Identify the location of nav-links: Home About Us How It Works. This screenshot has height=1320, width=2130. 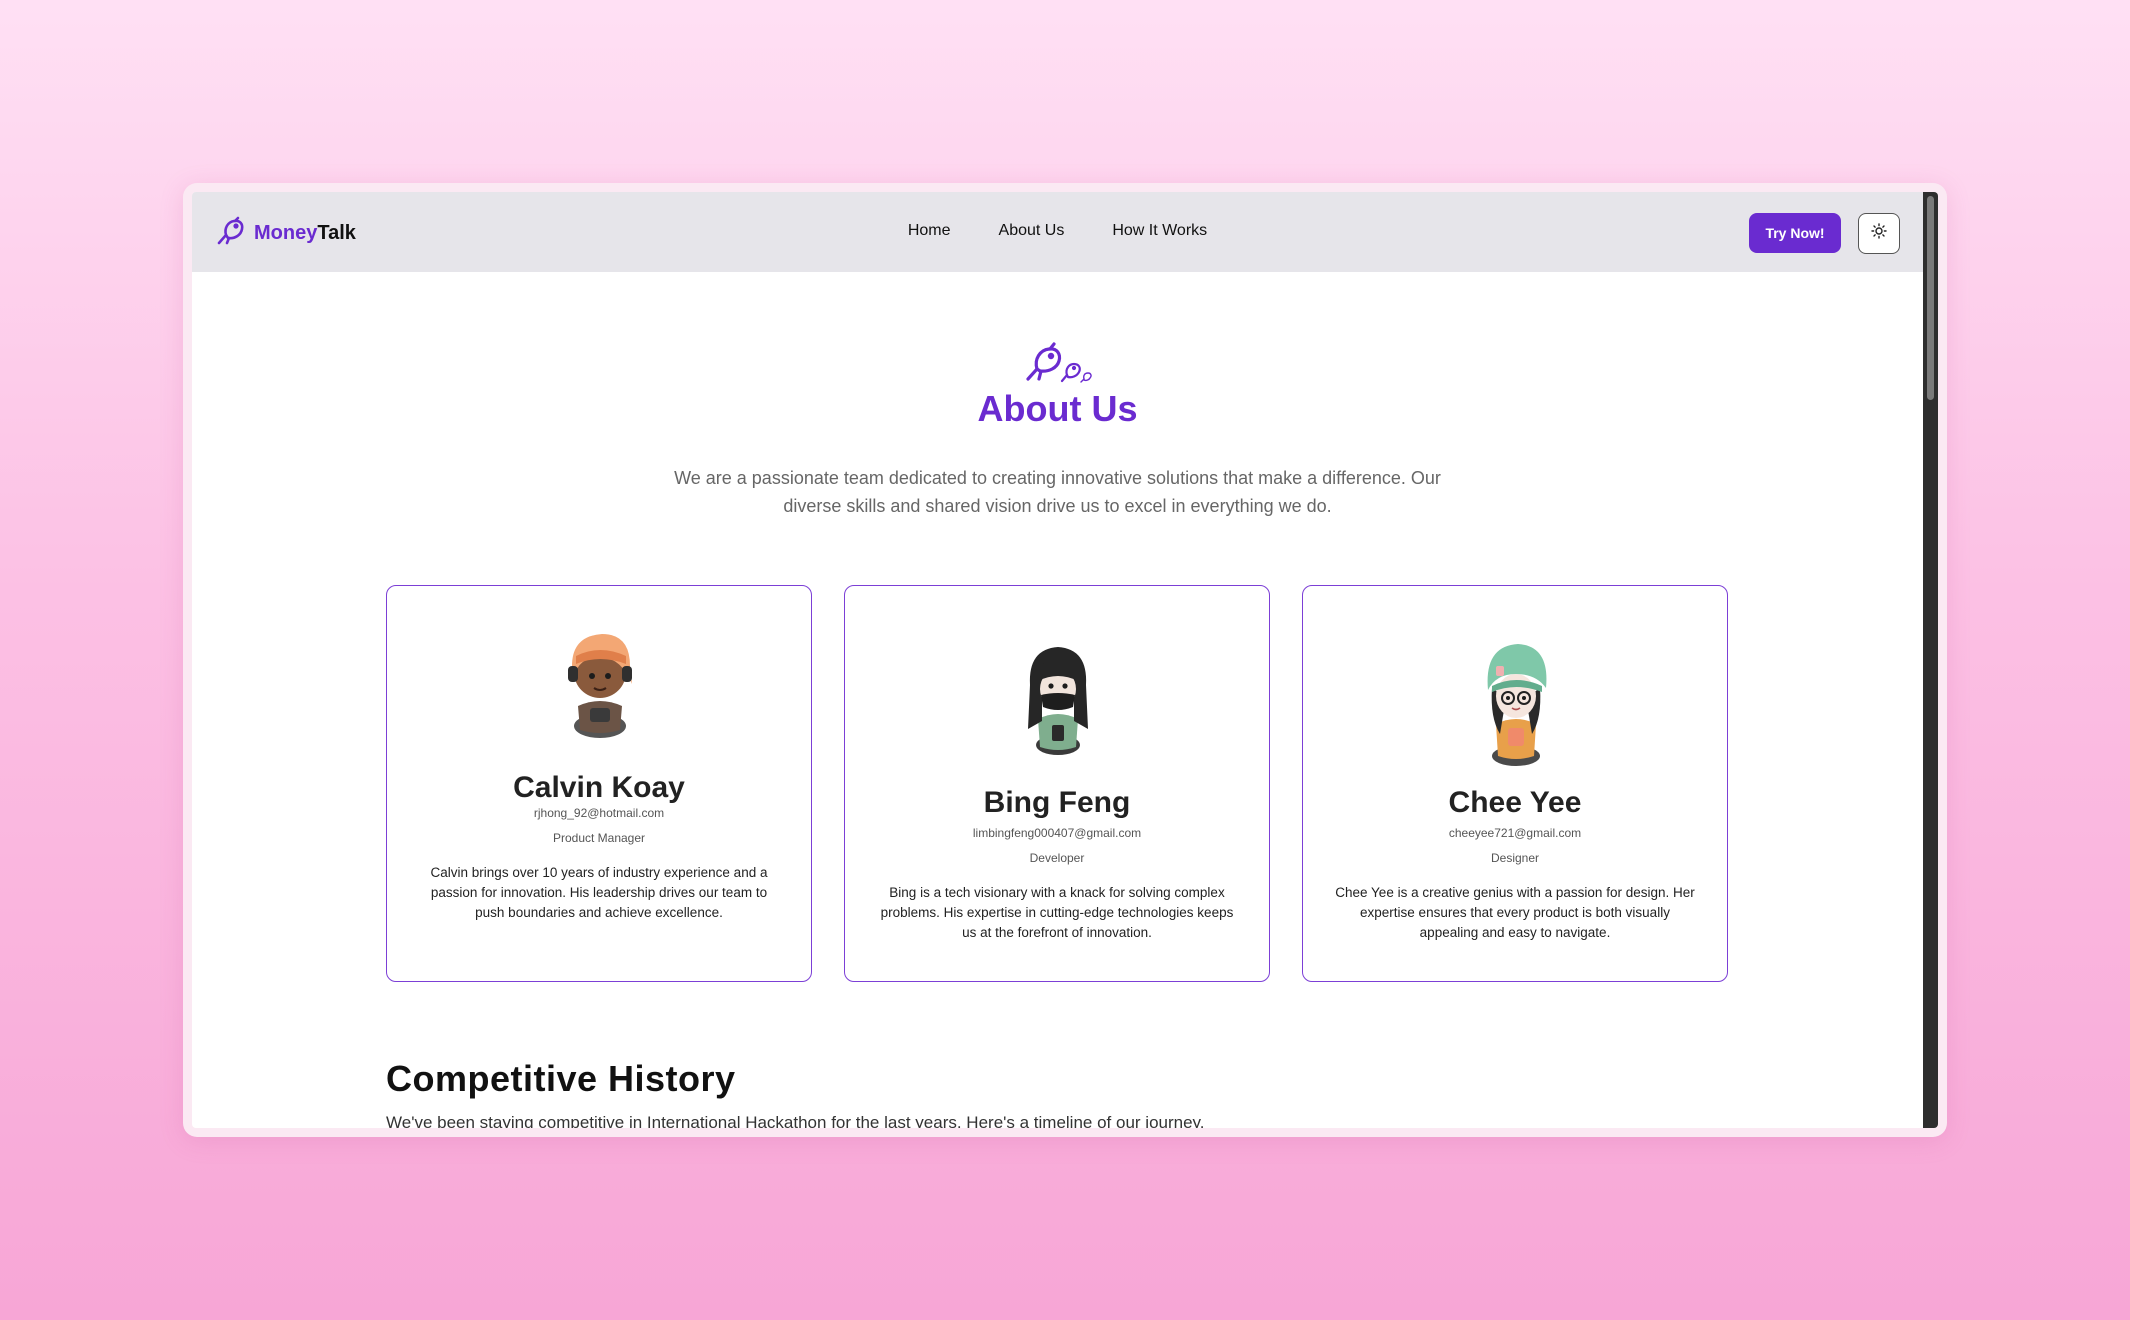
(1057, 231).